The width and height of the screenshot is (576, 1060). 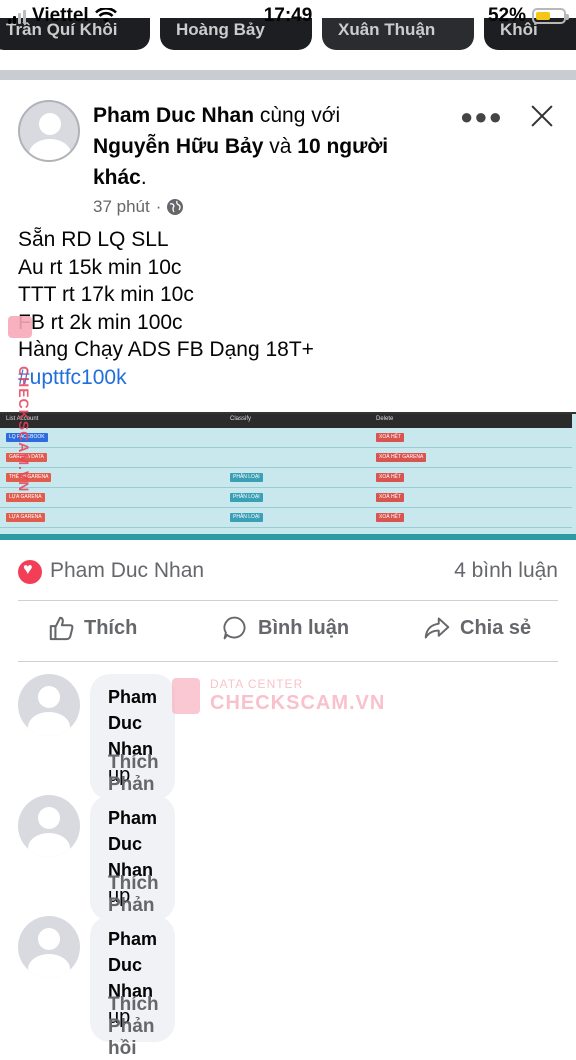 I want to click on like-button: Thích, so click(x=92, y=628).